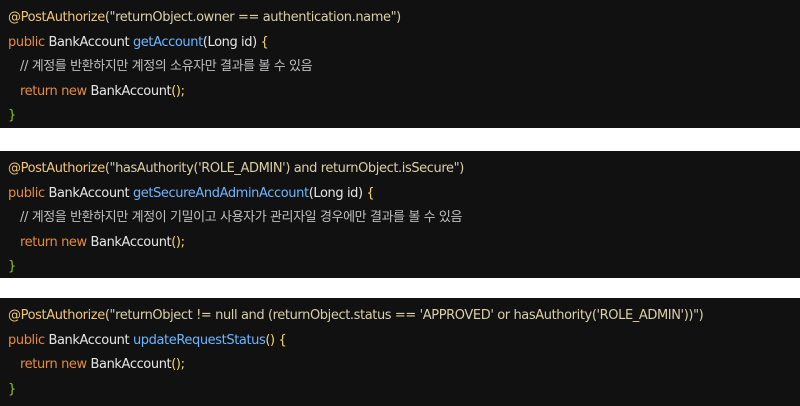 Image resolution: width=800 pixels, height=406 pixels. I want to click on code-comment: // 계정를 반환하지만 계정의 소유자만 결과를 볼 수 있음, so click(166, 66).